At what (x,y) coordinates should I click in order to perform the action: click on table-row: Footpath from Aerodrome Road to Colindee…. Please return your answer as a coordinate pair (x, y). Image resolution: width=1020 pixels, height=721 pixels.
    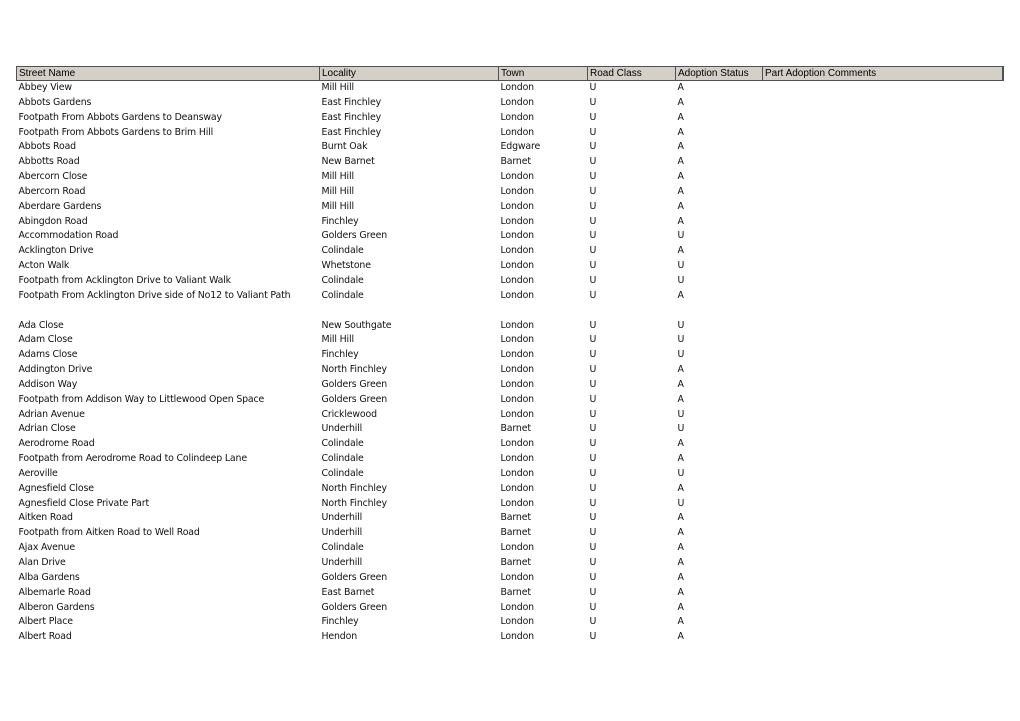
    Looking at the image, I should click on (510, 459).